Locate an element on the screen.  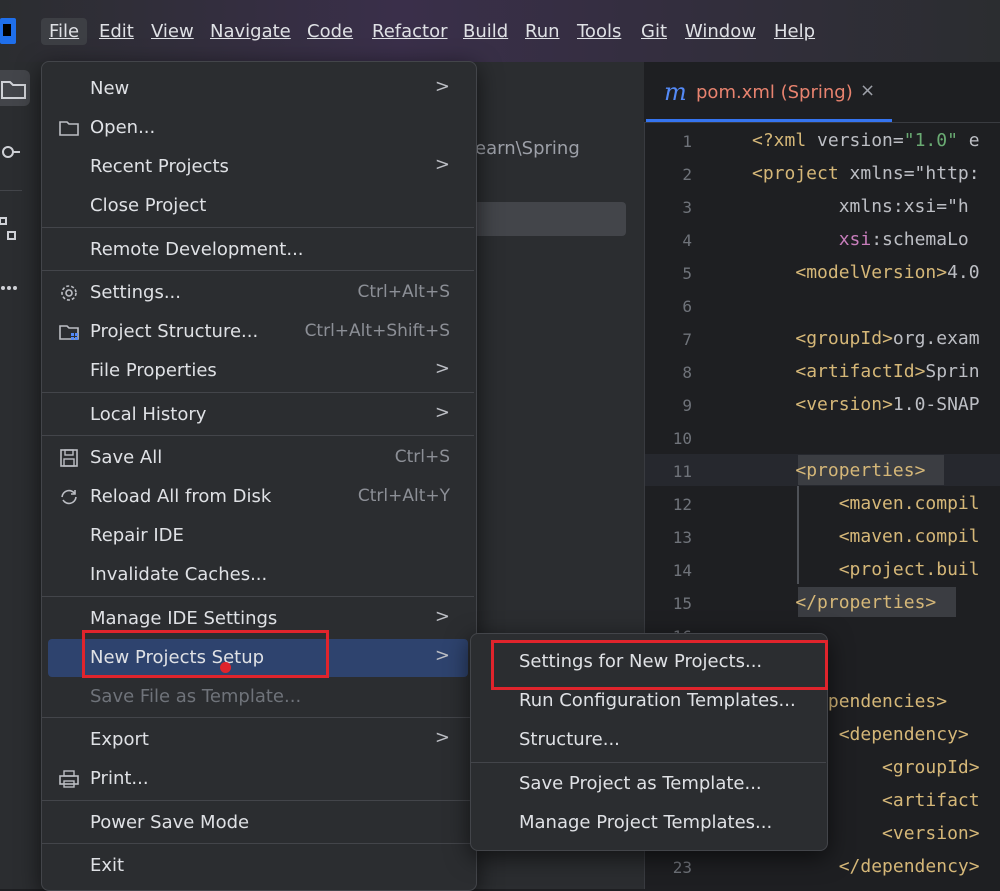
menu-item-shortcut: Ctrl+Alt+S is located at coordinates (403, 292).